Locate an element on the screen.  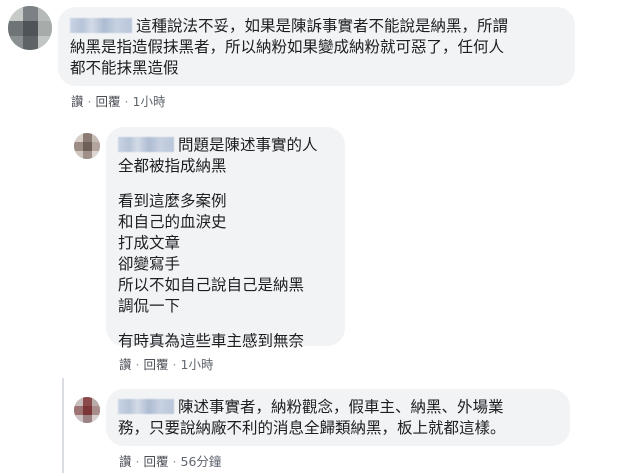
comment-text-line: 和自己的血淚史 is located at coordinates (172, 222).